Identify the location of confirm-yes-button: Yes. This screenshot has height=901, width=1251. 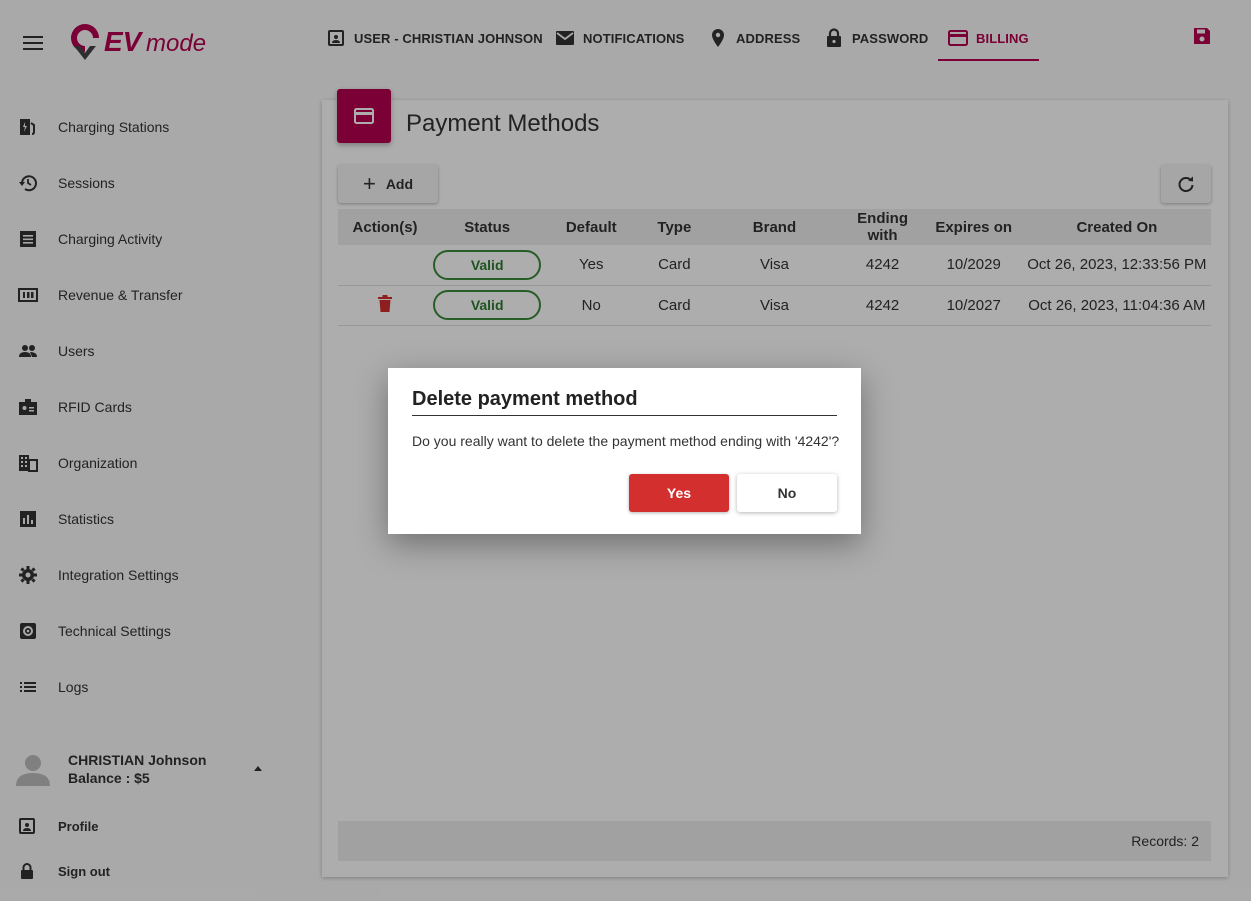
(679, 493).